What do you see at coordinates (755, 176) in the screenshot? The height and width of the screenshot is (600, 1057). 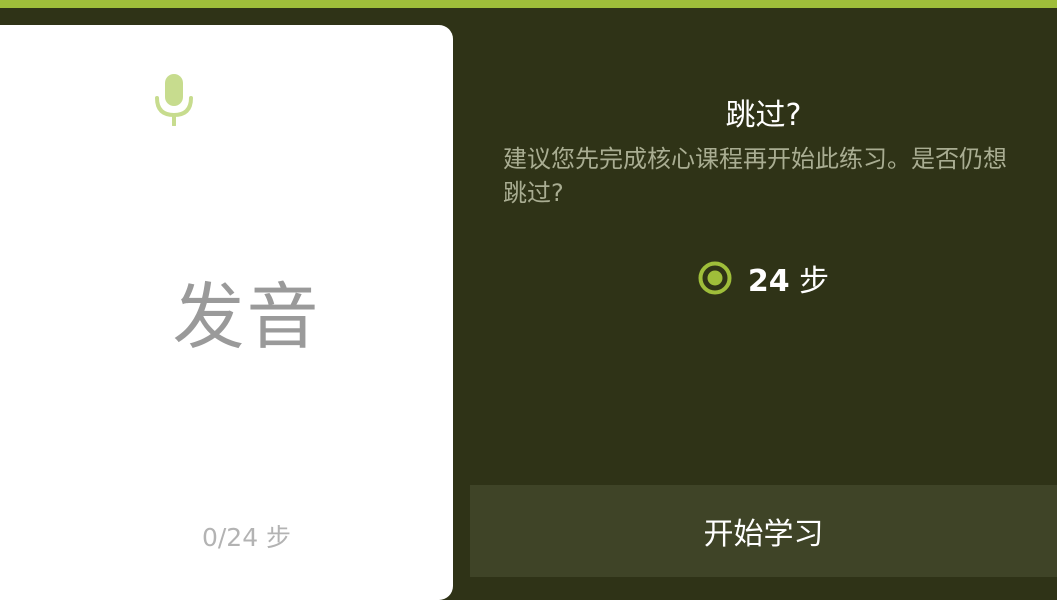 I see `dialog-description: 建议您先完成核心课程再开始此练习。是否仍想跳过?` at bounding box center [755, 176].